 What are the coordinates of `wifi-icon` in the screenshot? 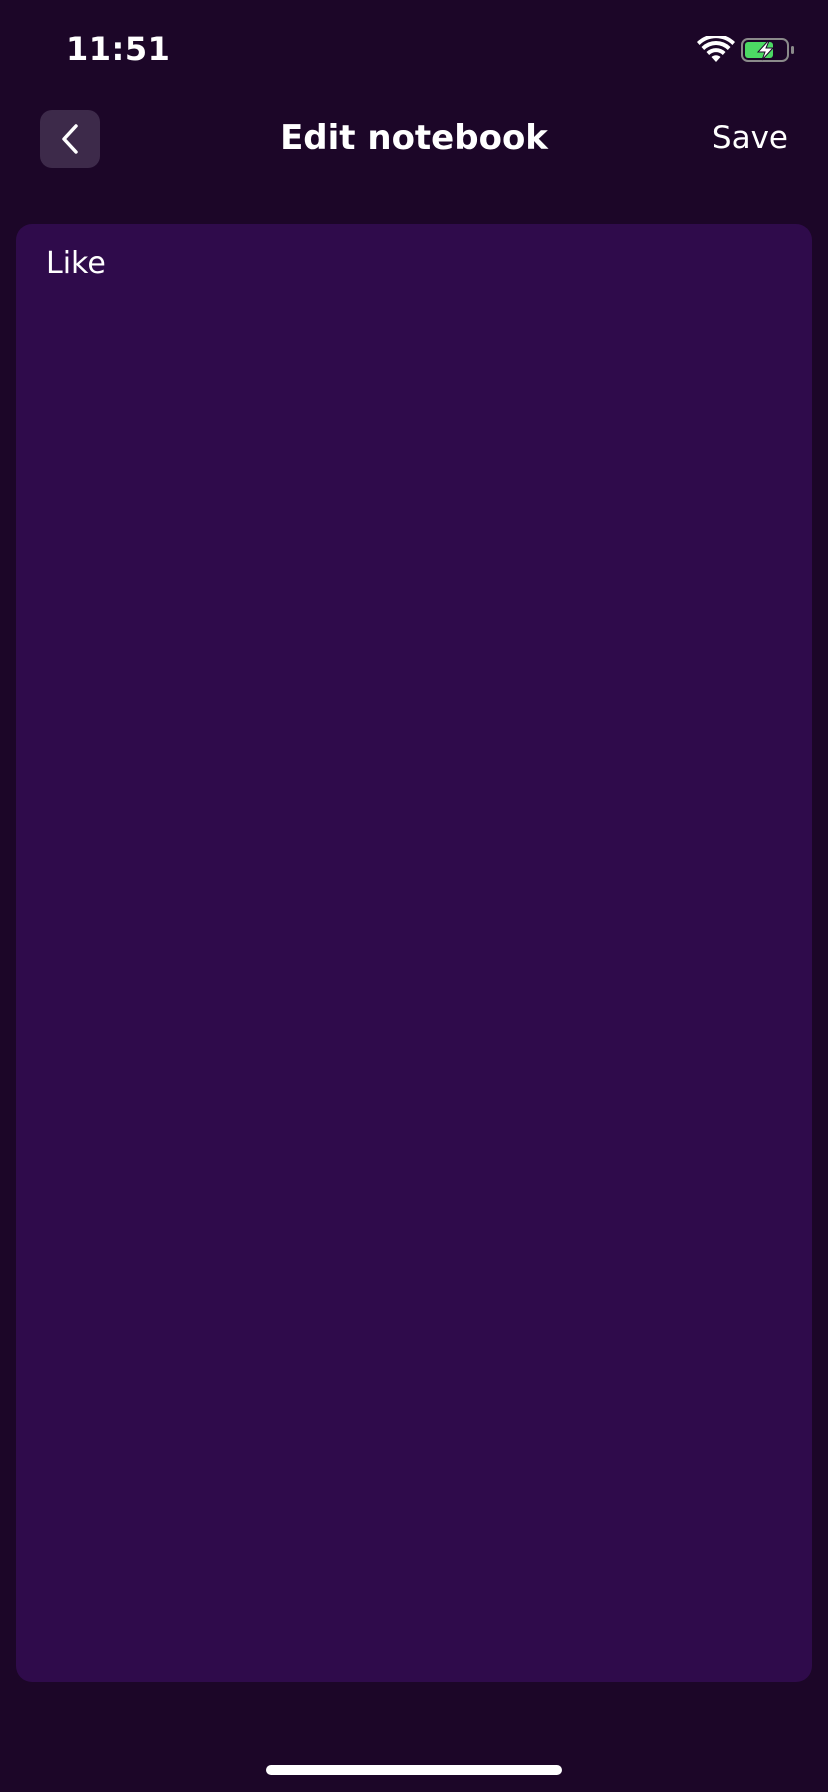 It's located at (716, 49).